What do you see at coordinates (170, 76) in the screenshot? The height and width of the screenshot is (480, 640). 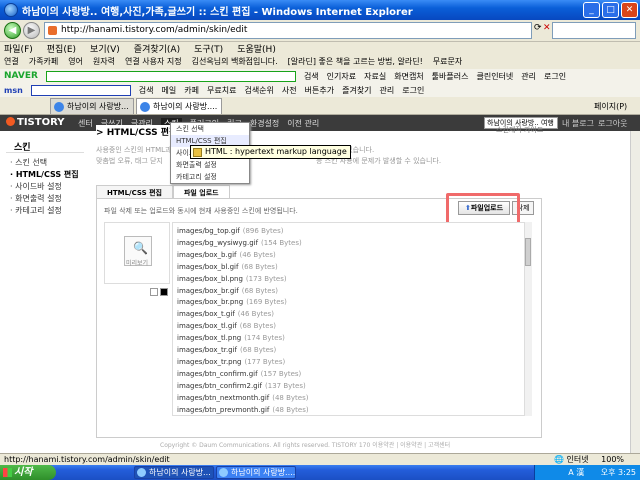 I see `naver-search-input` at bounding box center [170, 76].